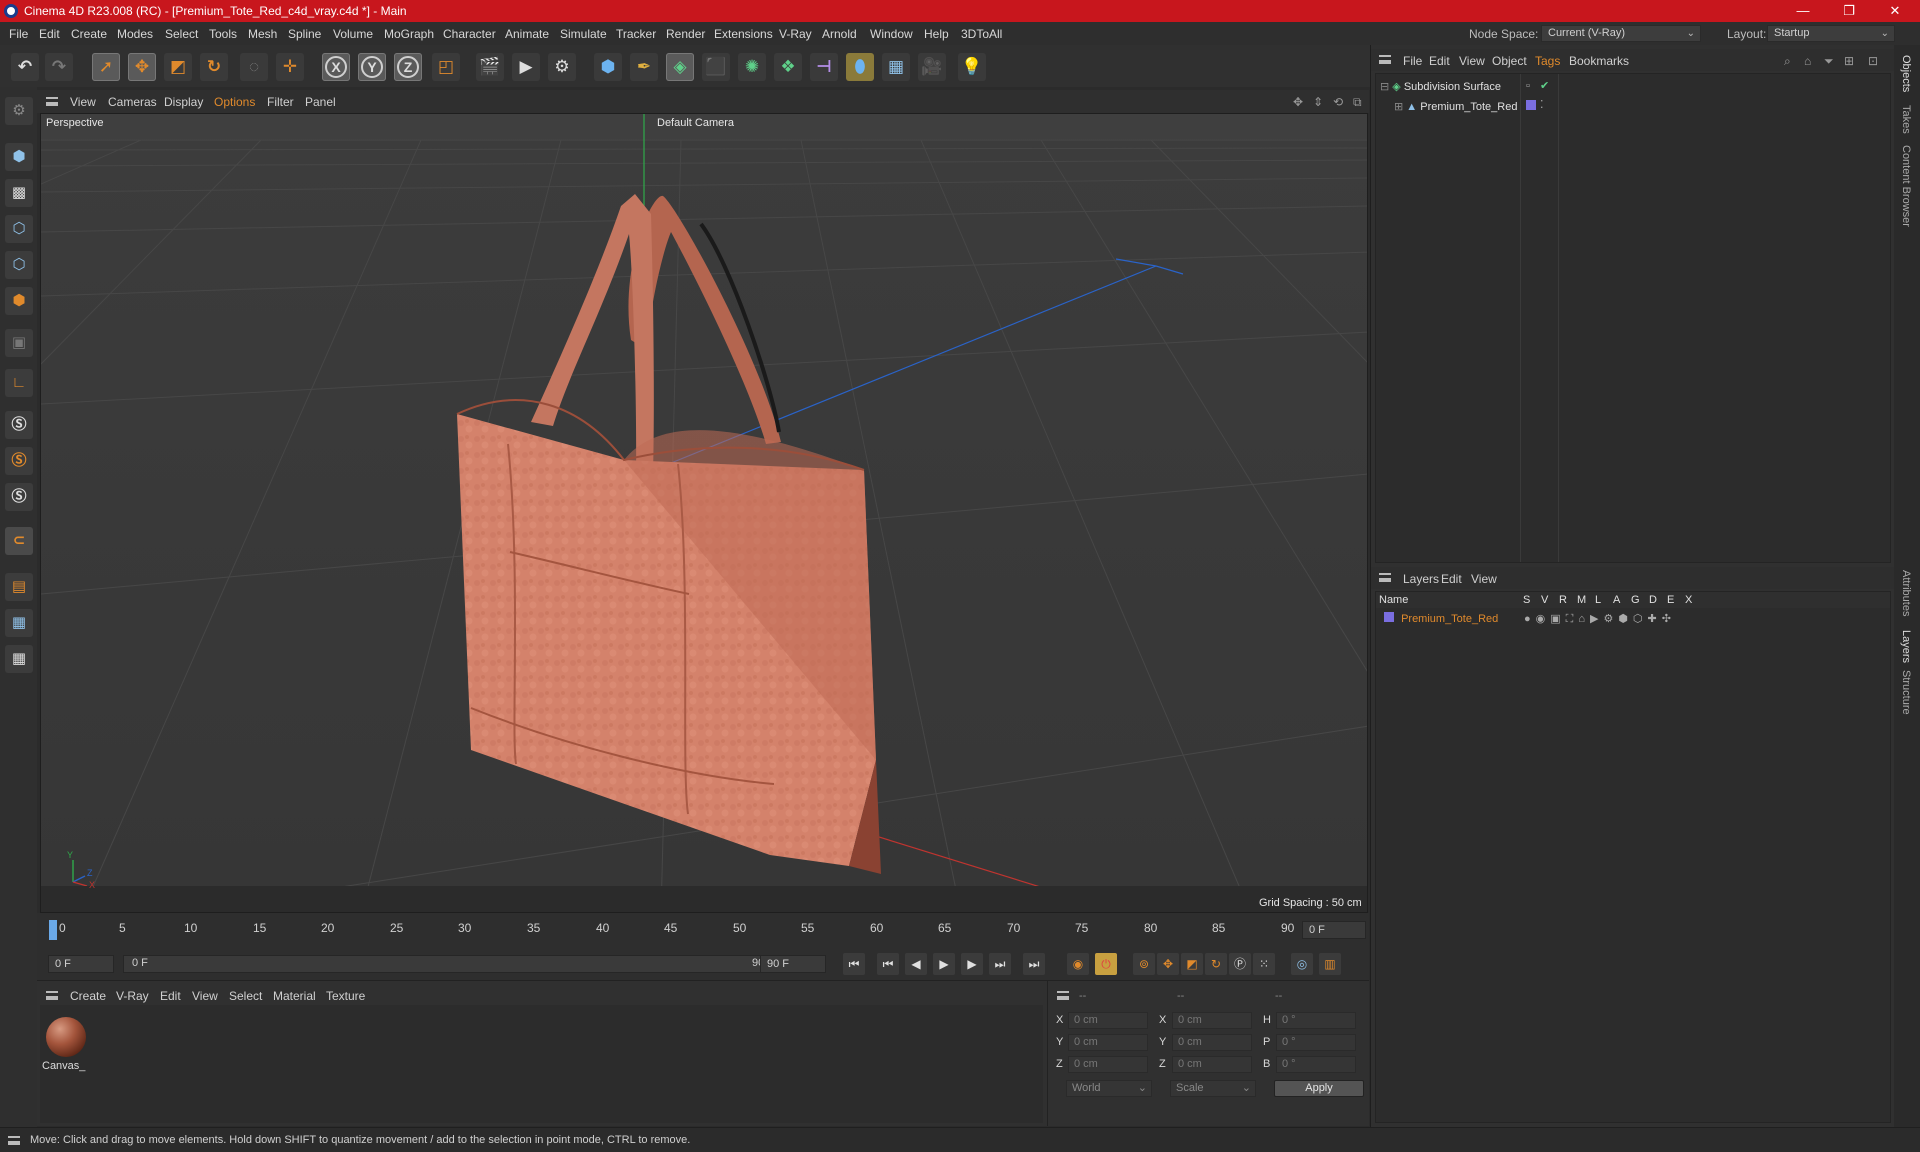 This screenshot has height=1152, width=1920. What do you see at coordinates (1108, 1020) in the screenshot?
I see `pos-x-field: 0 cm` at bounding box center [1108, 1020].